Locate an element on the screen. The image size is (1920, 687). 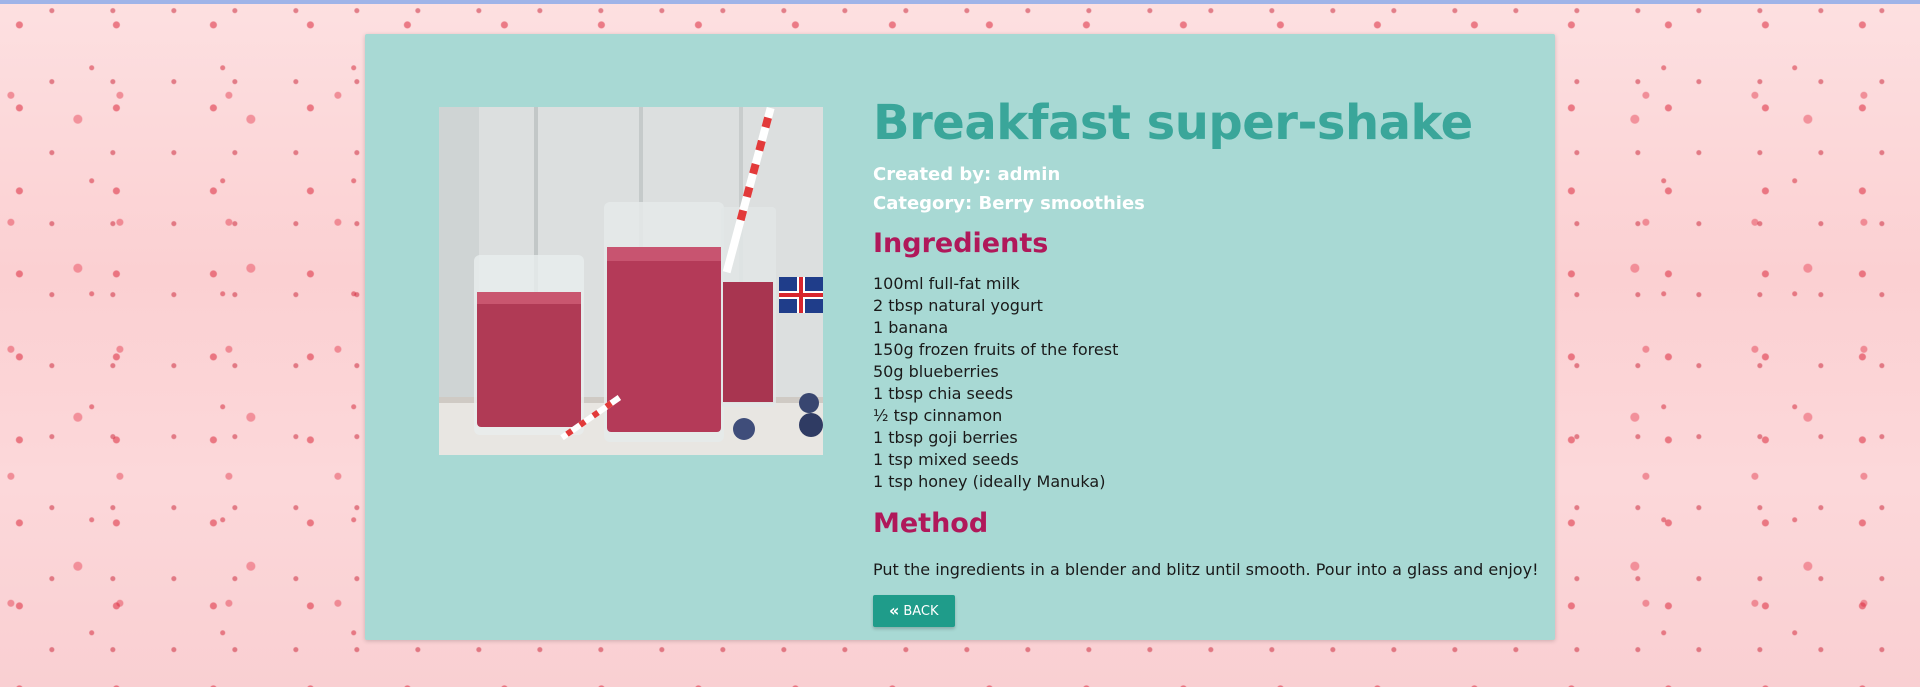
ingredient-item: 1 tbsp chia seeds is located at coordinates (943, 393).